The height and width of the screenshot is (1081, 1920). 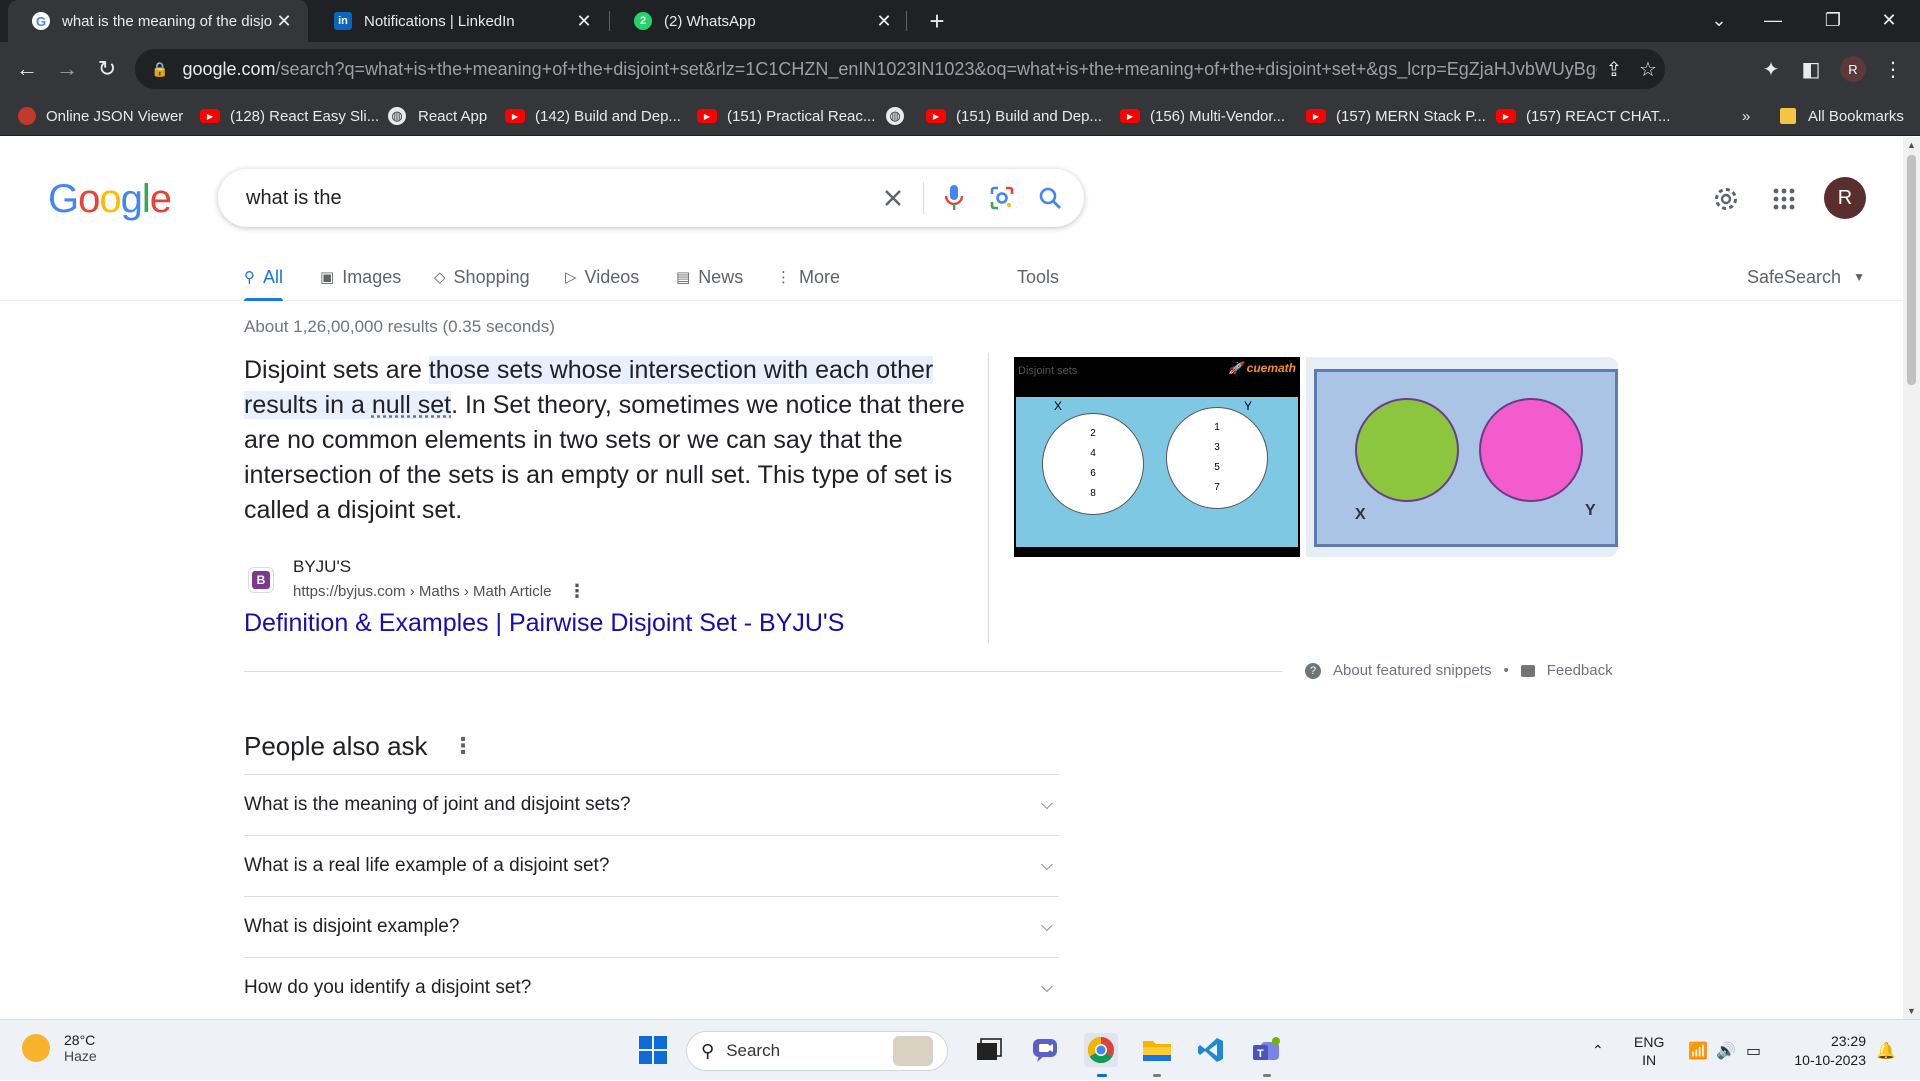 What do you see at coordinates (808, 277) in the screenshot?
I see `tab-more: ⋮ More` at bounding box center [808, 277].